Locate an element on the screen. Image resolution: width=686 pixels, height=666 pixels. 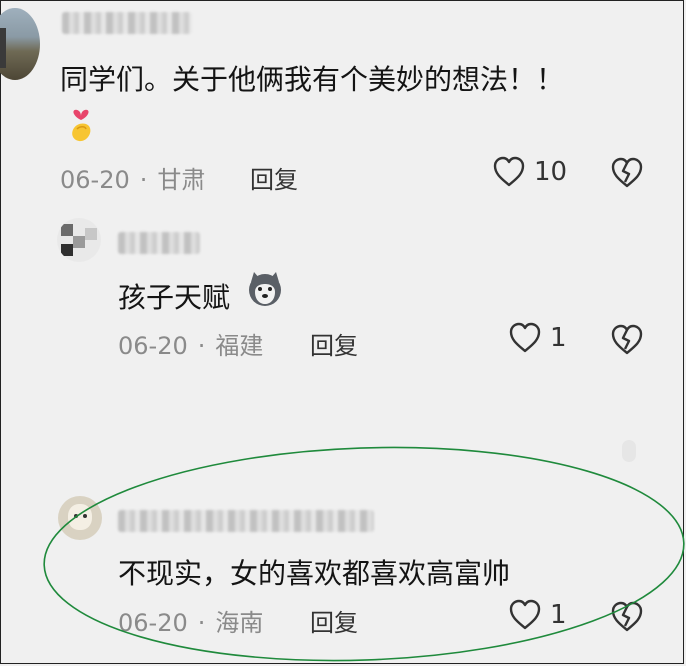
heart-hand-emoji is located at coordinates (81, 125).